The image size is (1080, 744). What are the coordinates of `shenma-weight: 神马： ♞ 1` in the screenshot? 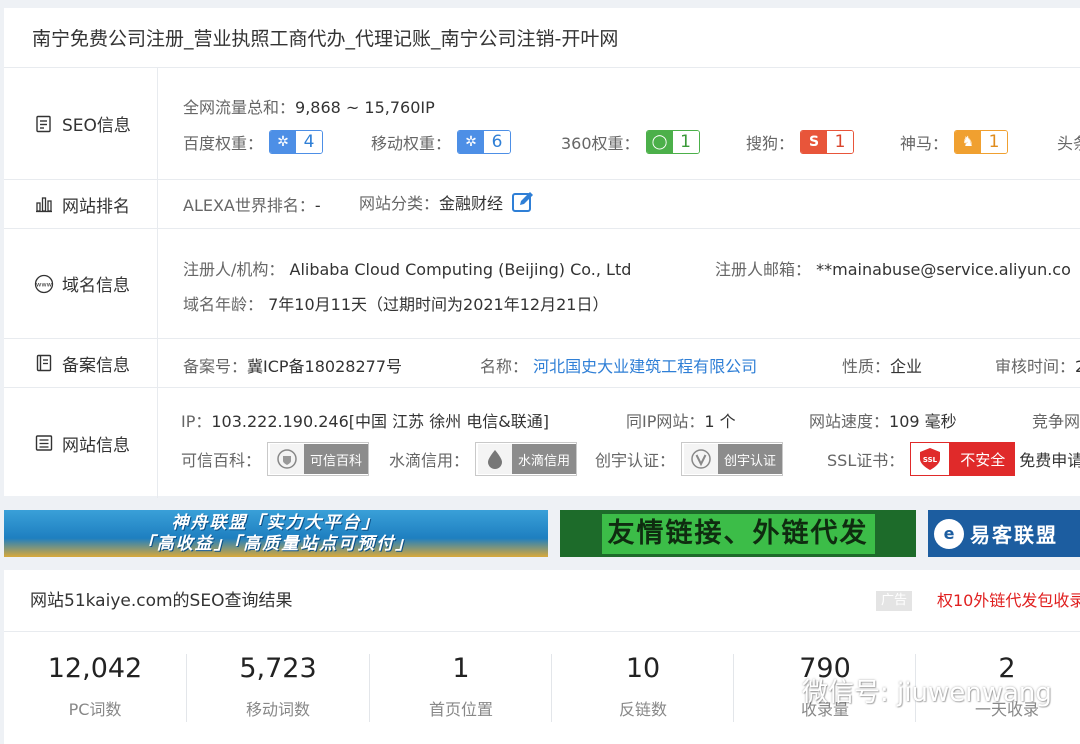 It's located at (954, 142).